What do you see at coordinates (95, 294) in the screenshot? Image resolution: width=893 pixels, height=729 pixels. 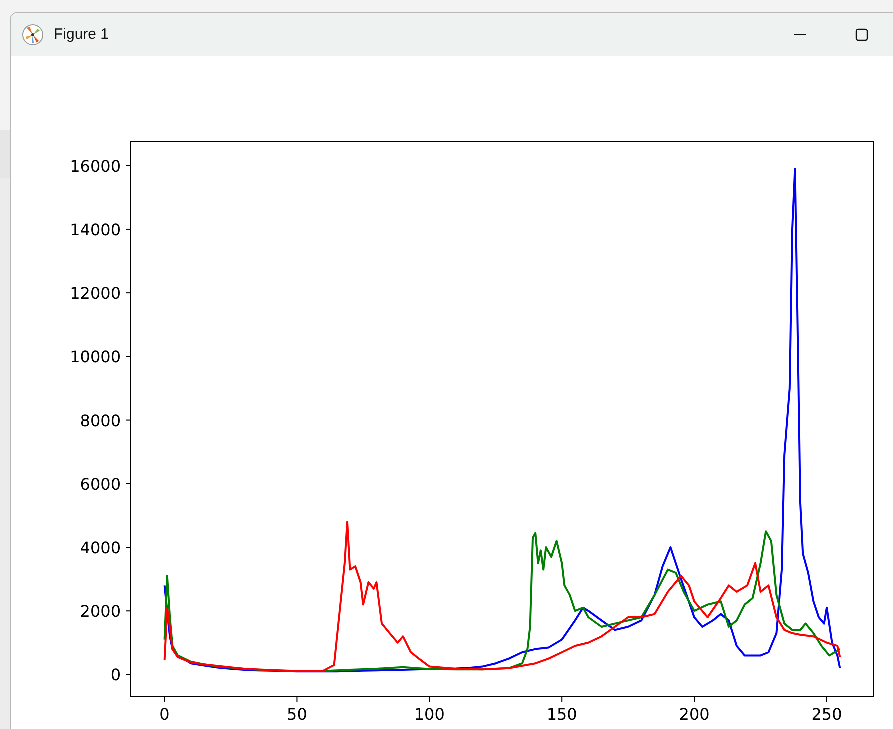 I see `y-tick-label: 12000` at bounding box center [95, 294].